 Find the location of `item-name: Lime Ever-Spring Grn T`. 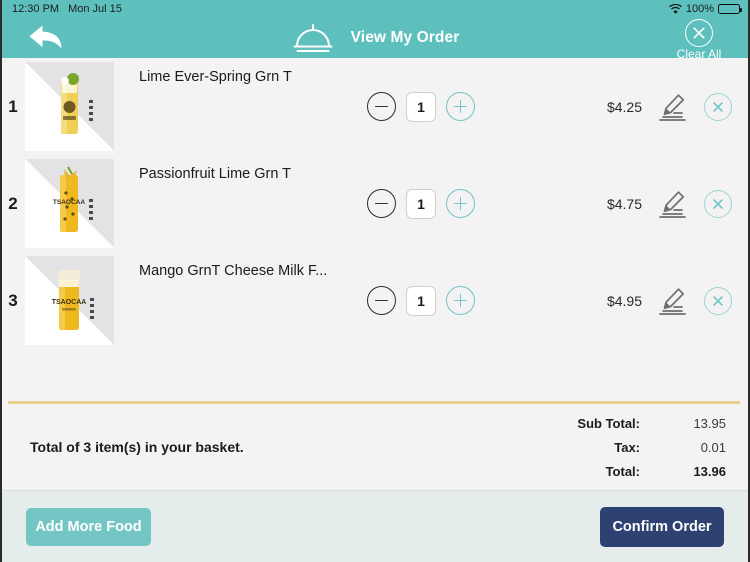

item-name: Lime Ever-Spring Grn T is located at coordinates (215, 77).